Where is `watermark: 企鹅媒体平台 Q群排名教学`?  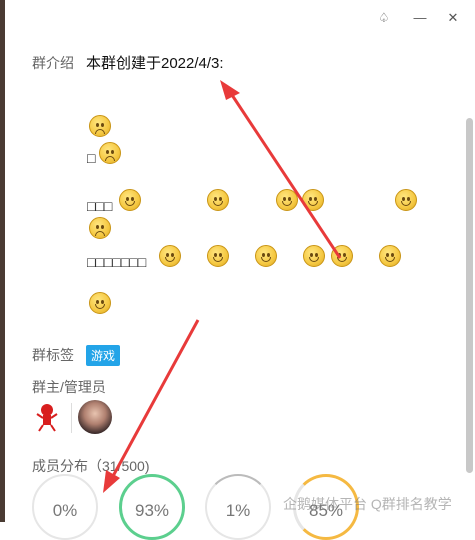
watermark: 企鹅媒体平台 Q群排名教学 is located at coordinates (367, 504).